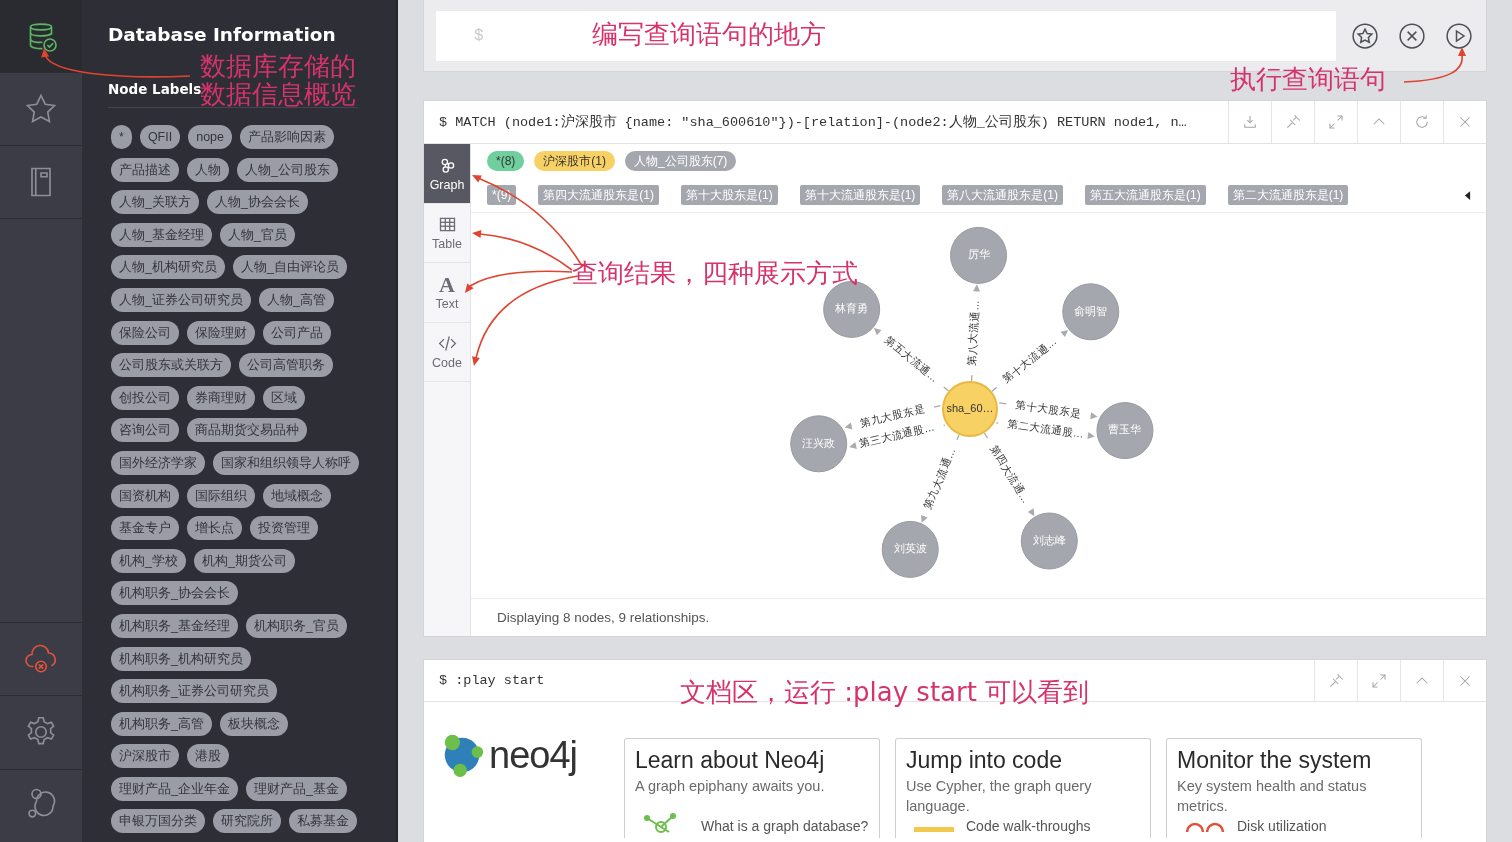 This screenshot has width=1512, height=842. Describe the element at coordinates (910, 549) in the screenshot. I see `graph-node: 刘英波` at that location.